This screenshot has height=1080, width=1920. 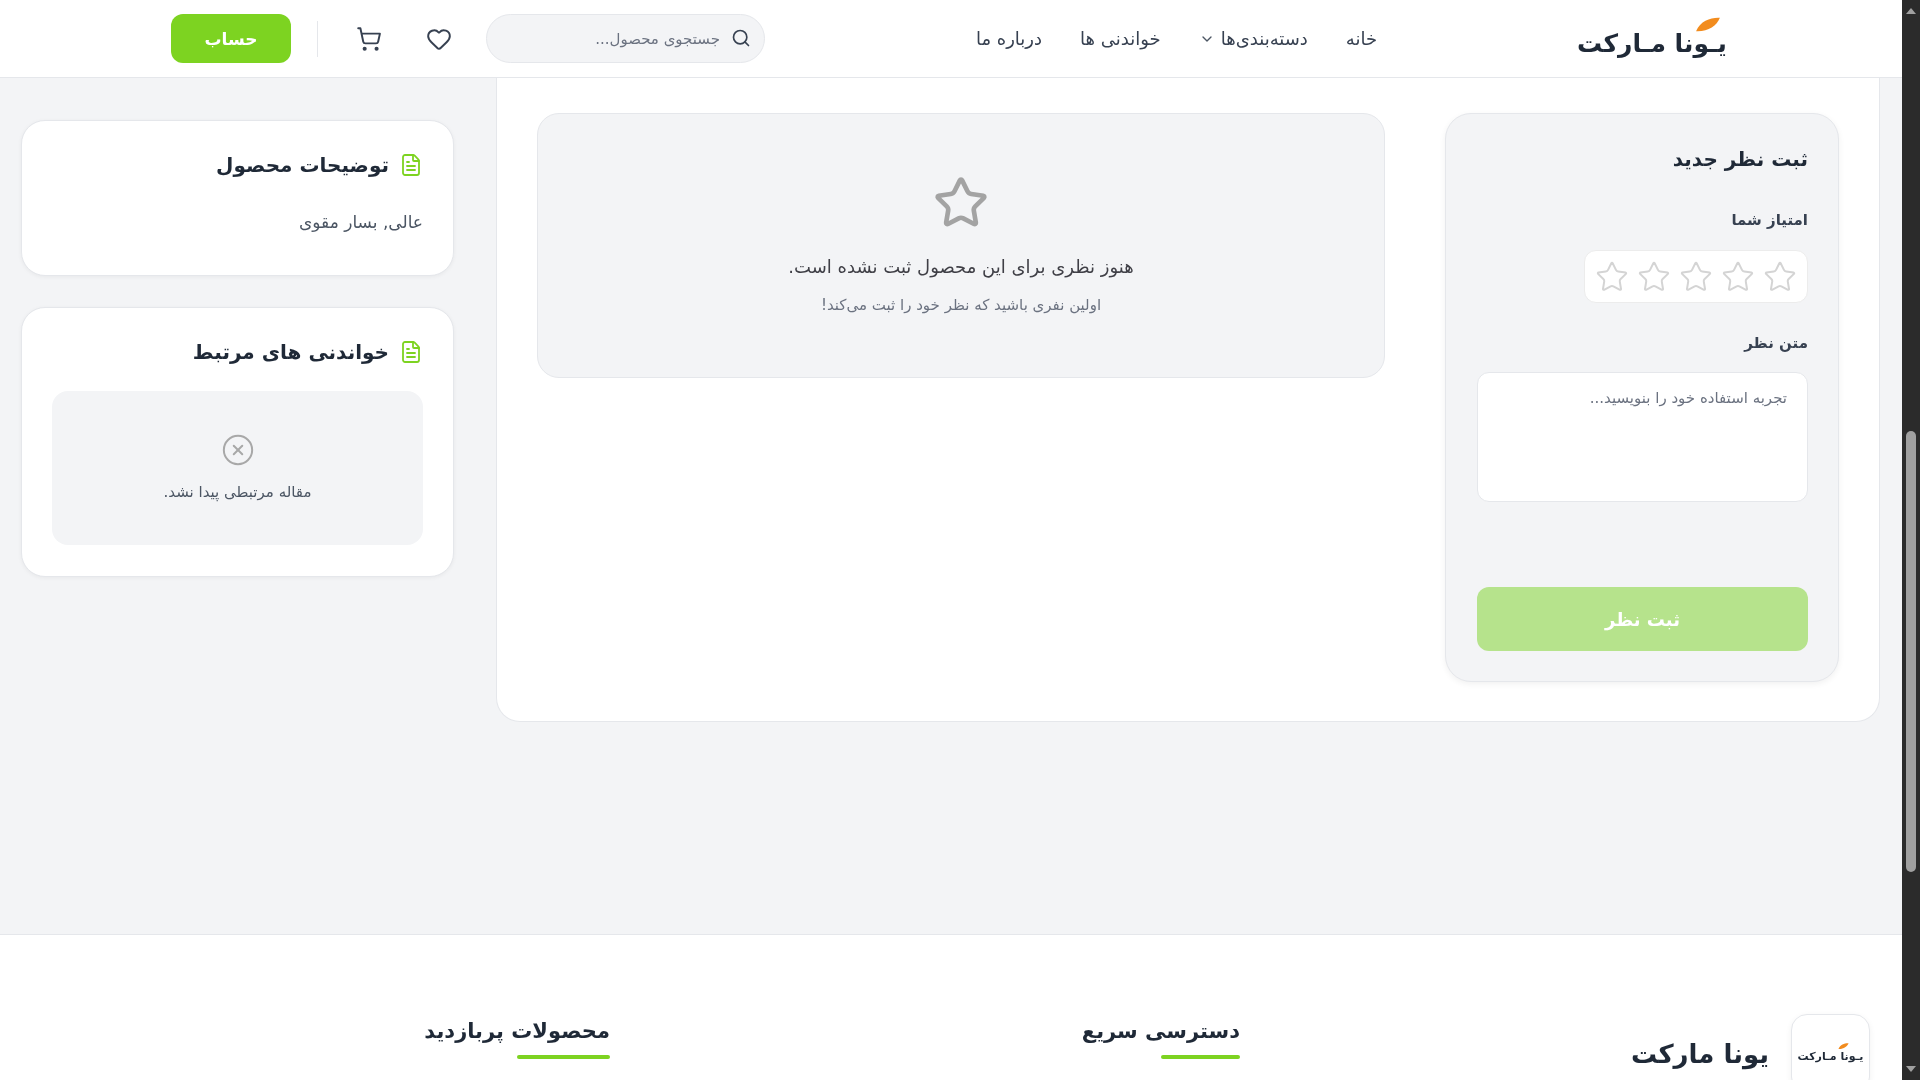 I want to click on star-rating, so click(x=1696, y=276).